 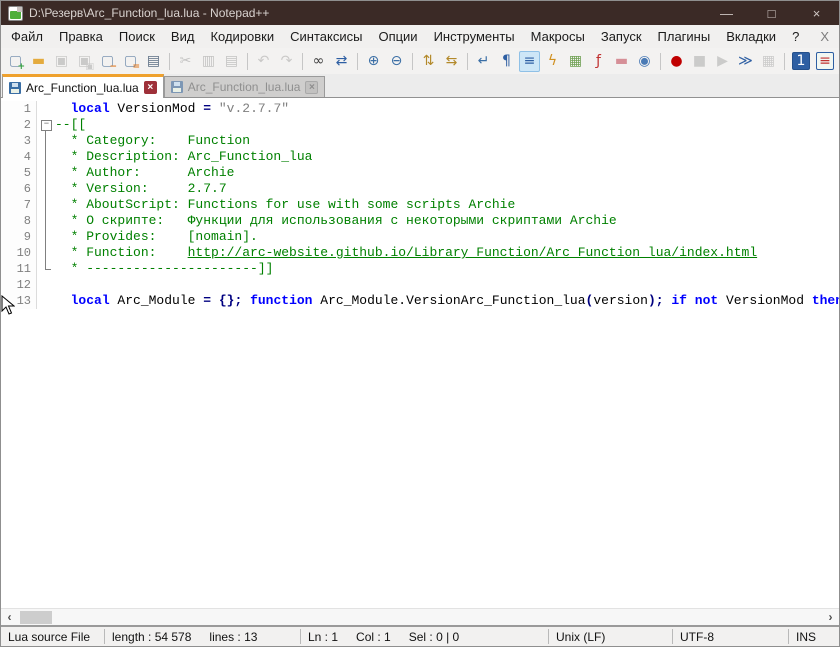 What do you see at coordinates (722, 61) in the screenshot?
I see `macro-play-icon: ▶` at bounding box center [722, 61].